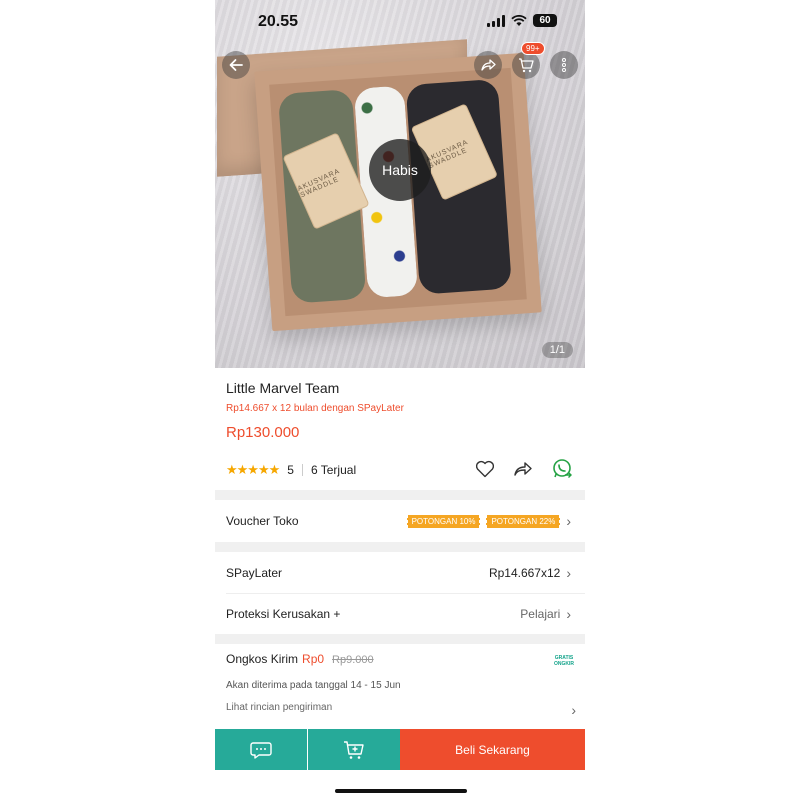 This screenshot has width=800, height=800. What do you see at coordinates (290, 470) in the screenshot?
I see `rating-value: 5` at bounding box center [290, 470].